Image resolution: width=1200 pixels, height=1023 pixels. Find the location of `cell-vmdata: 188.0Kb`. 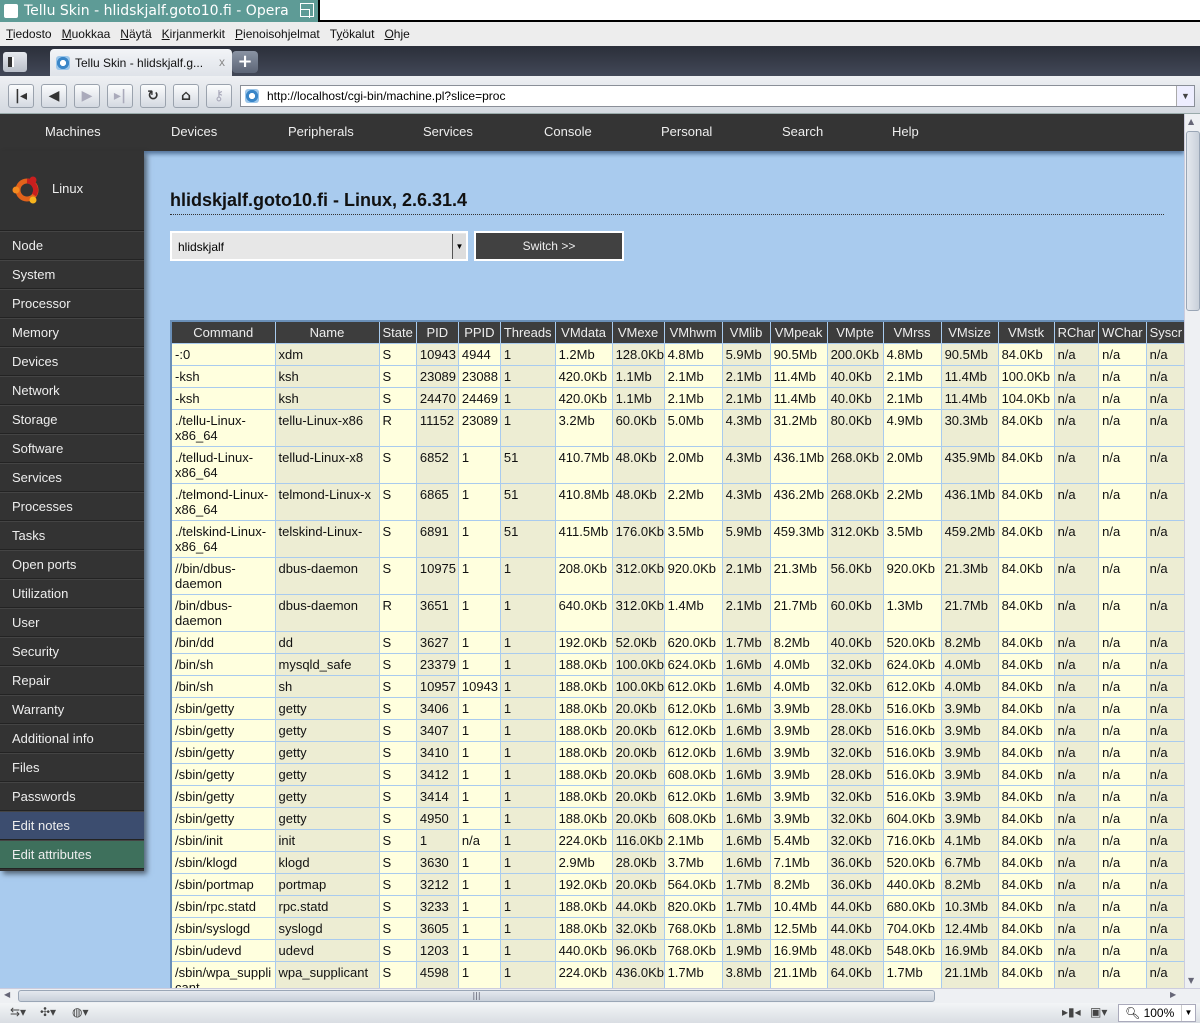

cell-vmdata: 188.0Kb is located at coordinates (583, 774).